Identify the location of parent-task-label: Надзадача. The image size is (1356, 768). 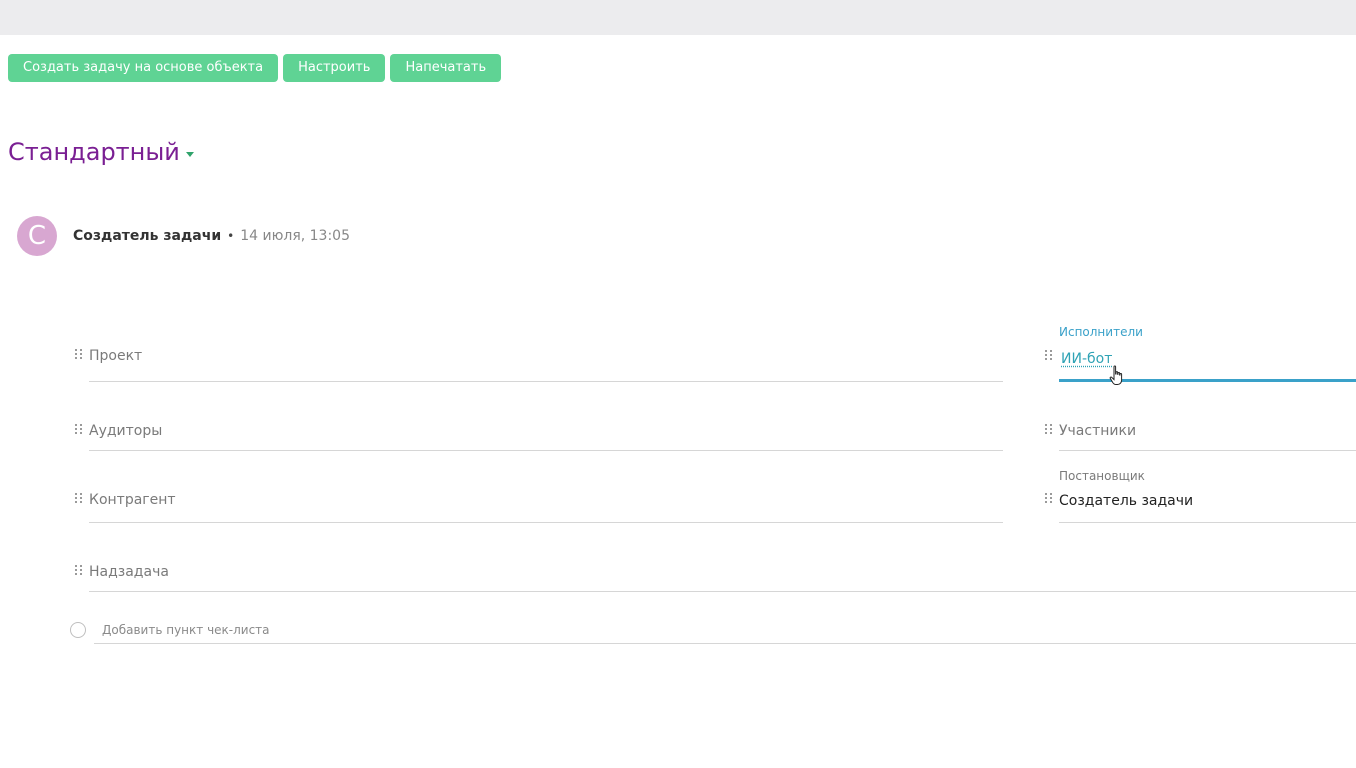
(129, 572).